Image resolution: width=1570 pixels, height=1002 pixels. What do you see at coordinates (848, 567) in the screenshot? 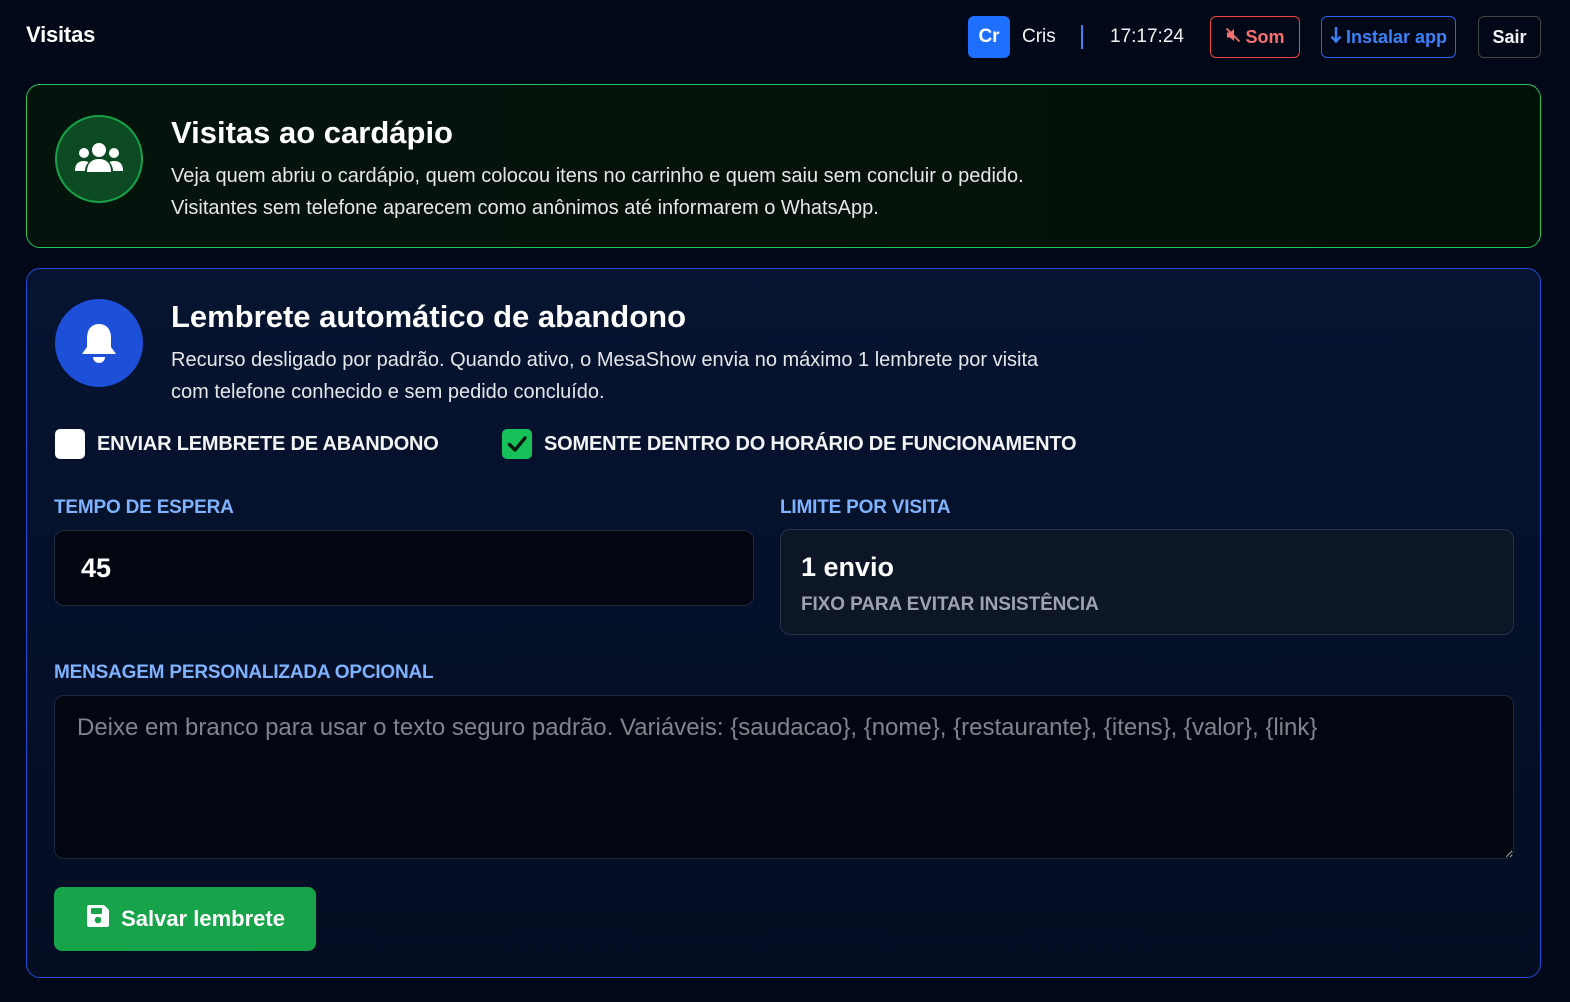
I see `limit-value: 1 envio` at bounding box center [848, 567].